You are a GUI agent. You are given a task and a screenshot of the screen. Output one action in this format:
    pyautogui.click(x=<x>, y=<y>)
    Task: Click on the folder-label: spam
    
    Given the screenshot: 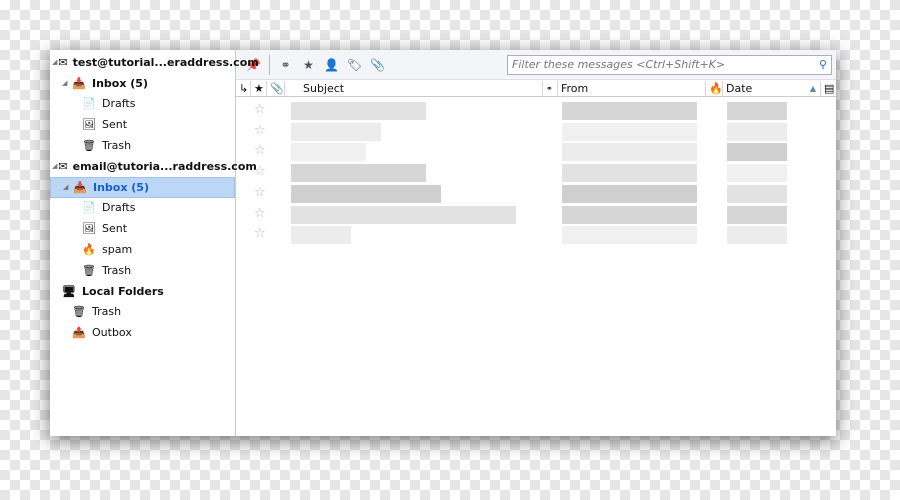 What is the action you would take?
    pyautogui.click(x=117, y=250)
    